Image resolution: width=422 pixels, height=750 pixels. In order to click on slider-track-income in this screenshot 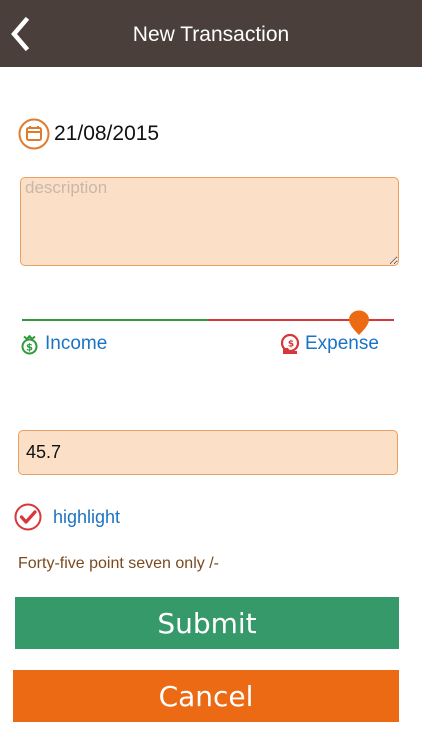, I will do `click(115, 320)`.